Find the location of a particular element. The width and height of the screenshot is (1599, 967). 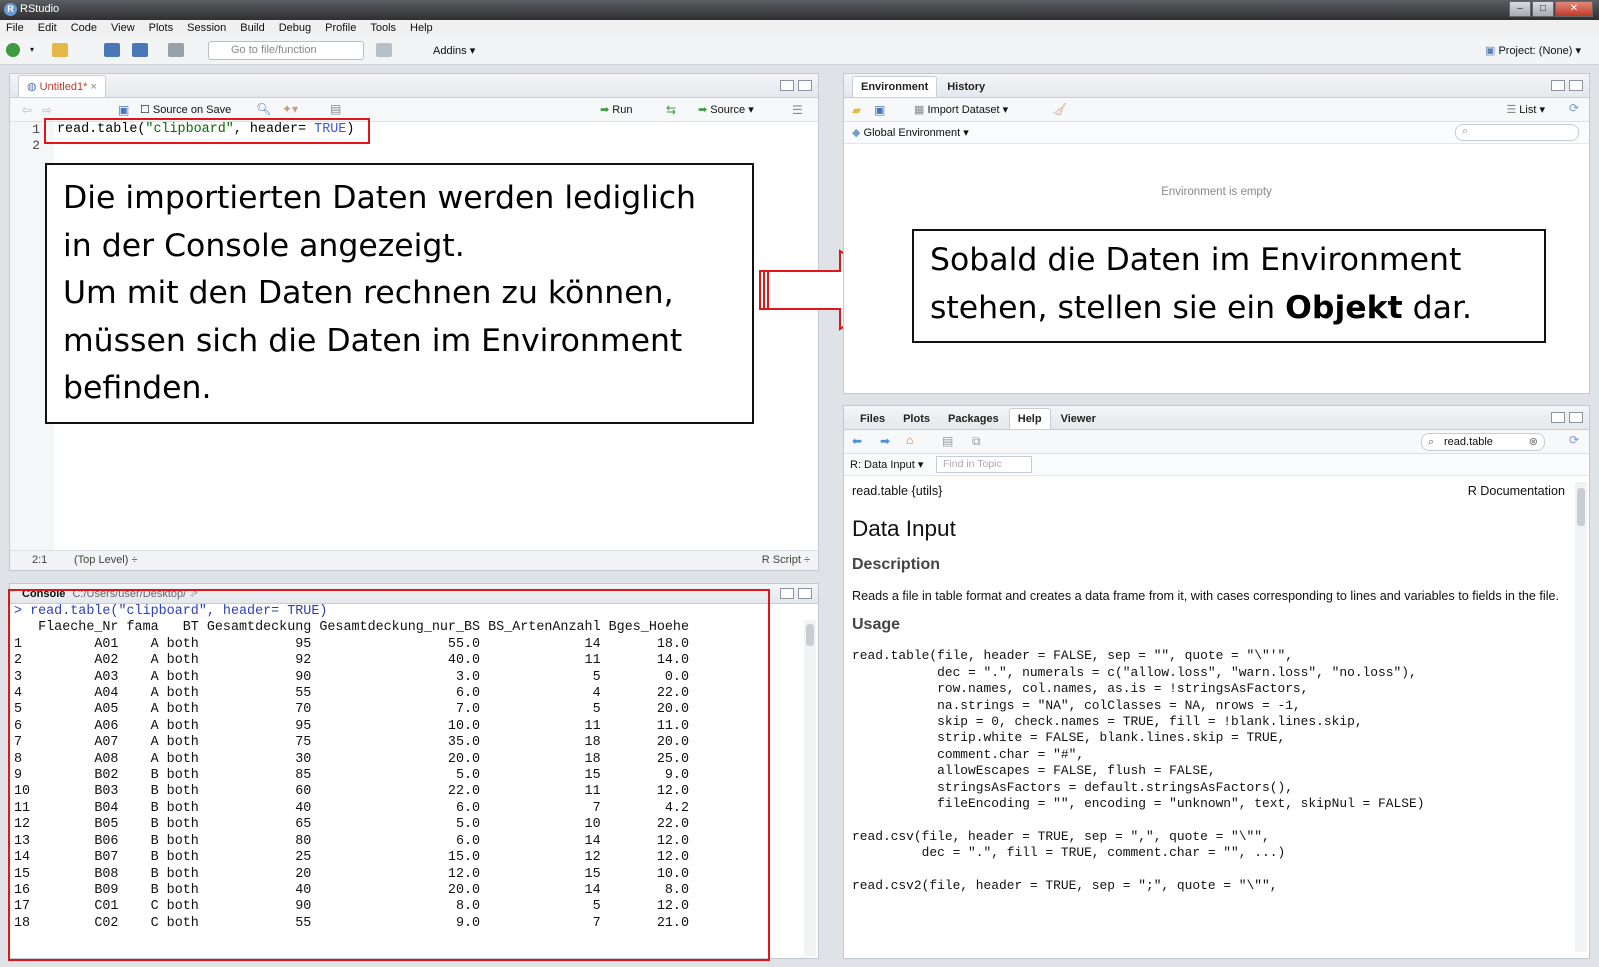

menu-session: Session is located at coordinates (206, 28).